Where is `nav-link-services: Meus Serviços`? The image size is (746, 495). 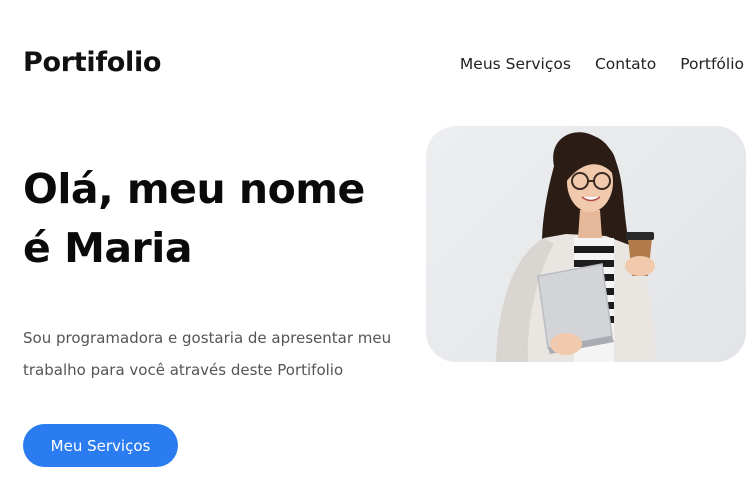
nav-link-services: Meus Serviços is located at coordinates (515, 64).